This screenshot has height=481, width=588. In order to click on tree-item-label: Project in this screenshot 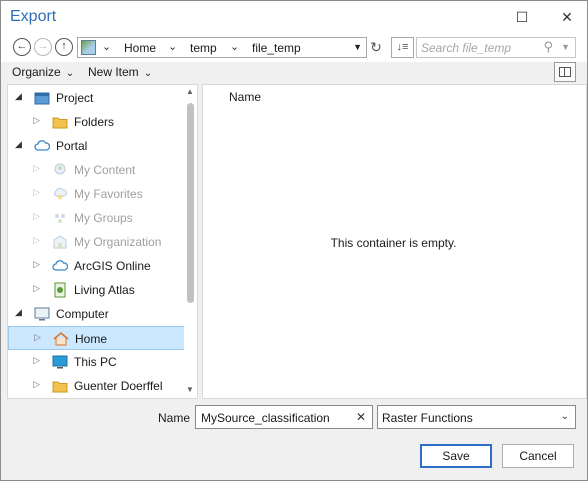, I will do `click(75, 98)`.